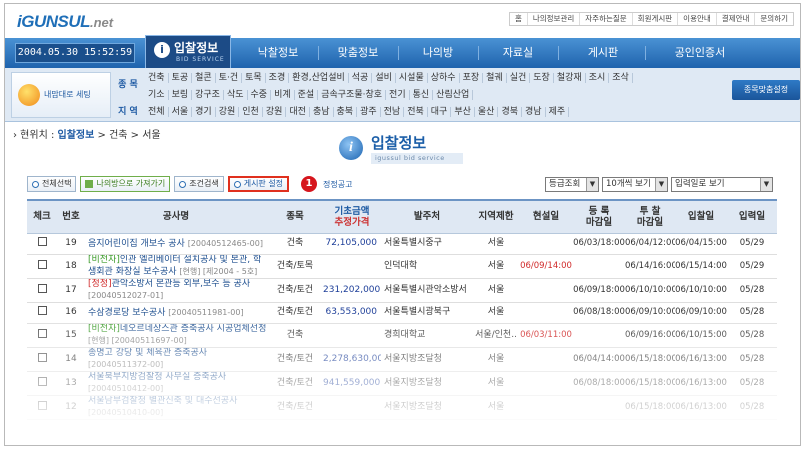  Describe the element at coordinates (52, 184) in the screenshot. I see `select-all-button: 전체선택` at that location.